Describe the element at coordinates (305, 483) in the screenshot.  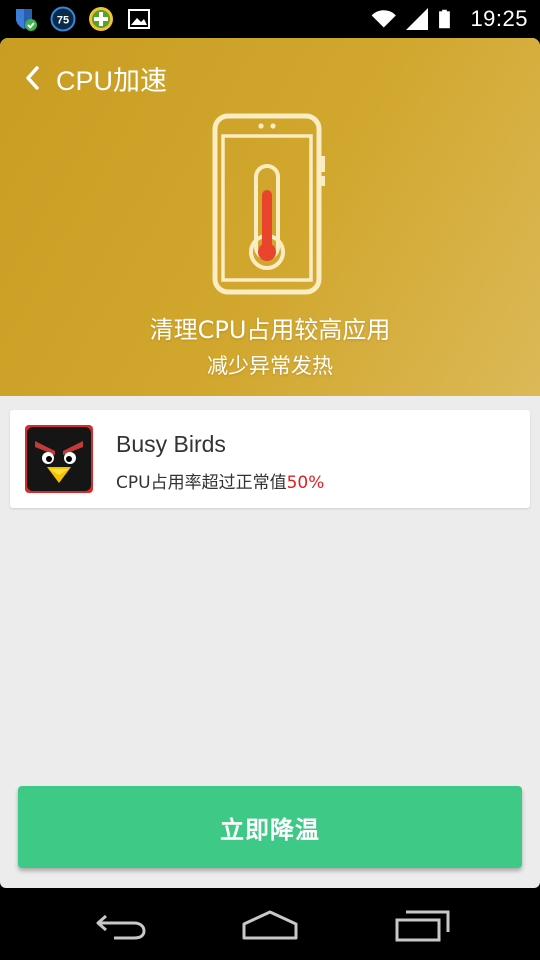
I see `cpu-usage-percent: 50%` at that location.